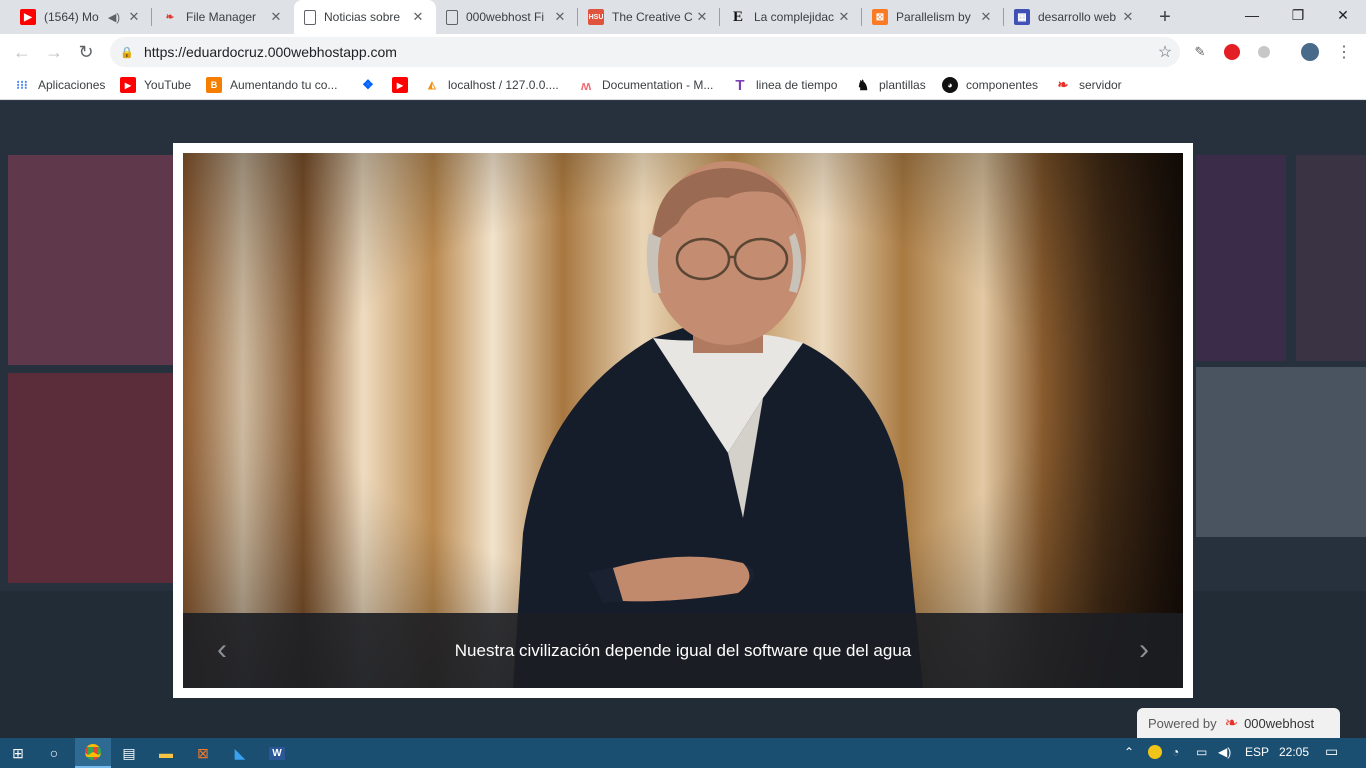 The height and width of the screenshot is (768, 1366). I want to click on bookmark-servidor: ❧ servidor, so click(1088, 85).